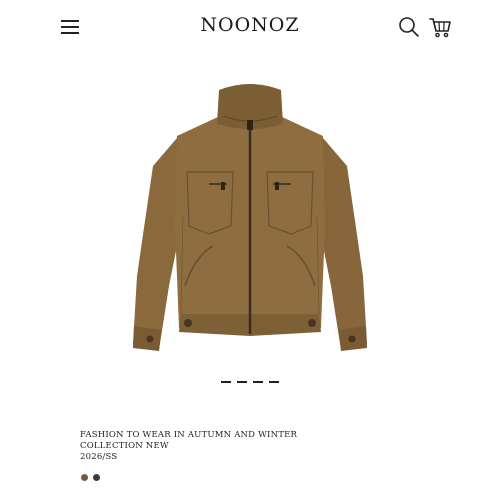 This screenshot has width=500, height=500. What do you see at coordinates (96, 477) in the screenshot?
I see `color-swatch-dark-gray` at bounding box center [96, 477].